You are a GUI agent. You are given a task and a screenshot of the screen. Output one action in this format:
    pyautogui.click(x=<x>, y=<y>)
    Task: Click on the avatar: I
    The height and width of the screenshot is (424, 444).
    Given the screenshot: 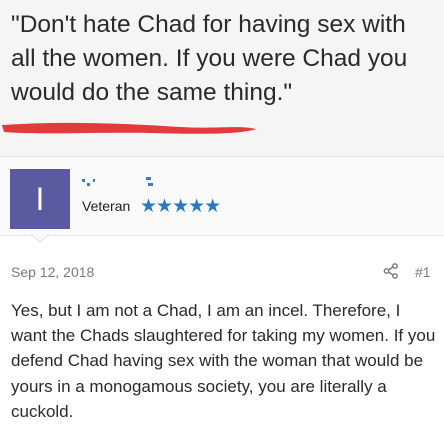 What is the action you would take?
    pyautogui.click(x=40, y=199)
    